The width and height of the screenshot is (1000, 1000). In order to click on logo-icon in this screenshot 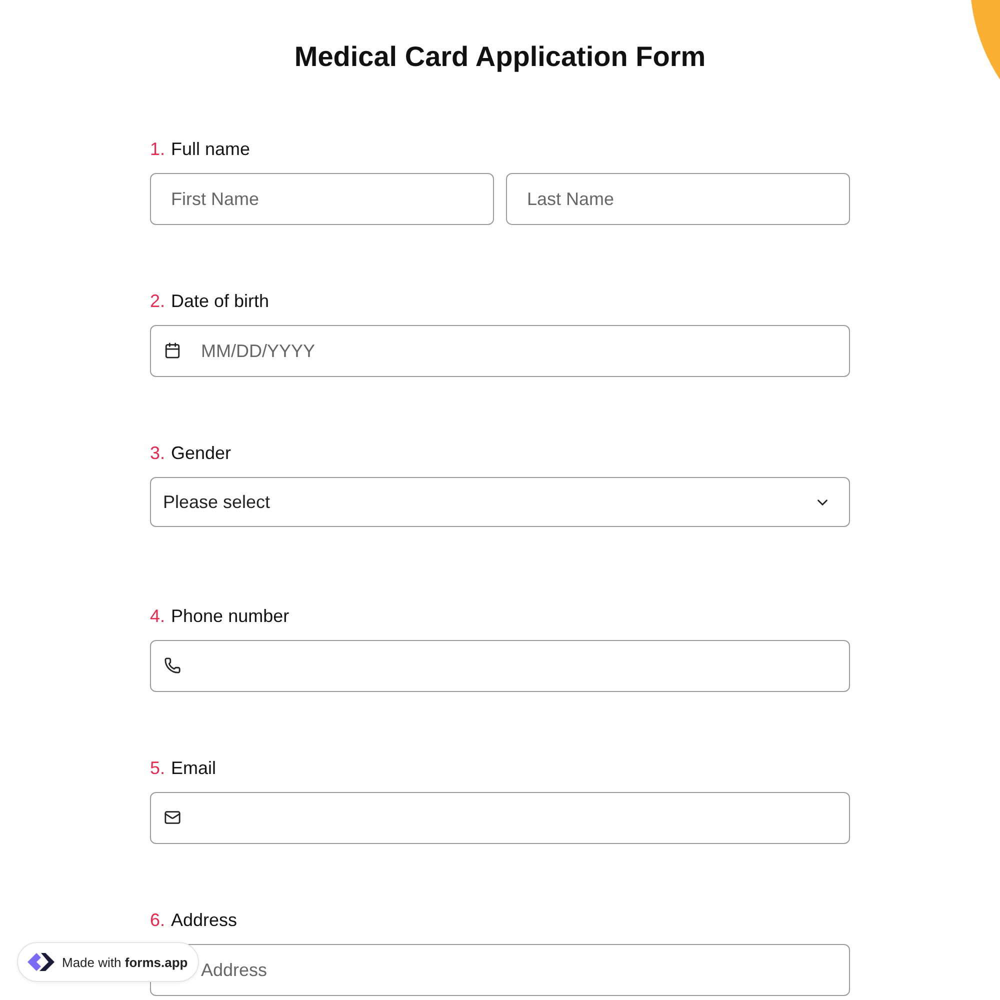, I will do `click(41, 962)`.